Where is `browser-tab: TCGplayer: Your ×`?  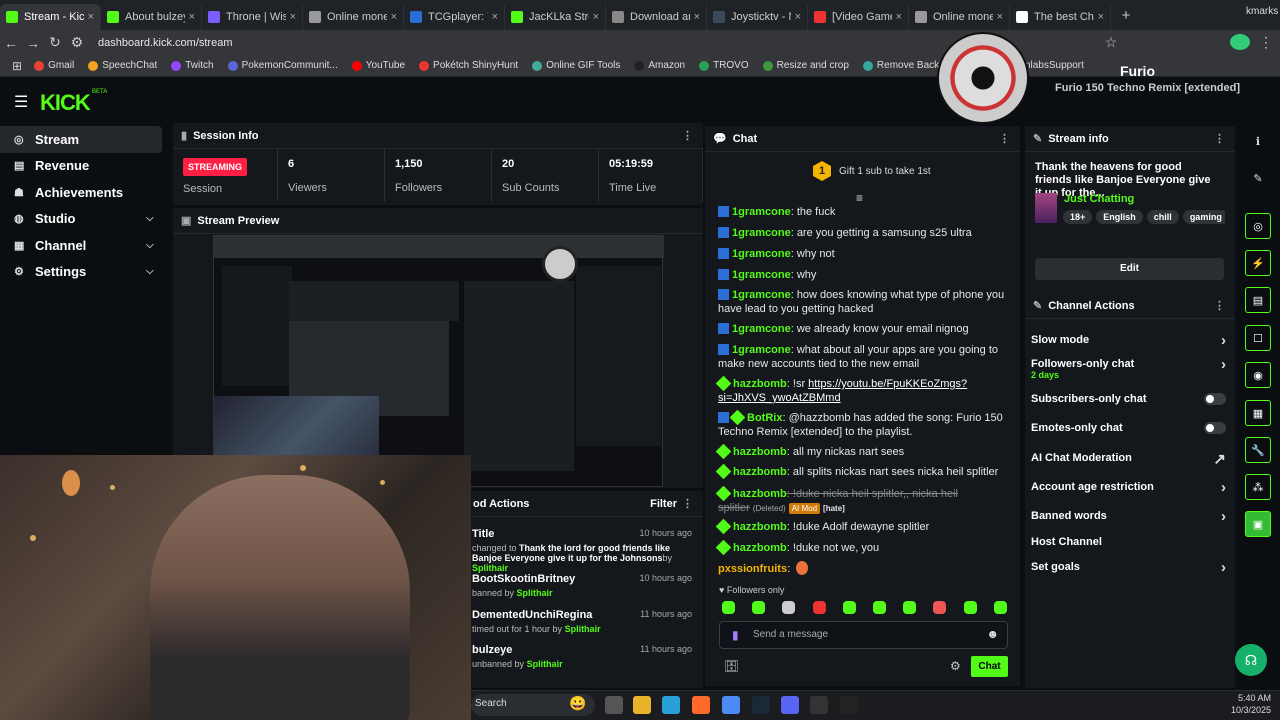
browser-tab: TCGplayer: Your × is located at coordinates (454, 17).